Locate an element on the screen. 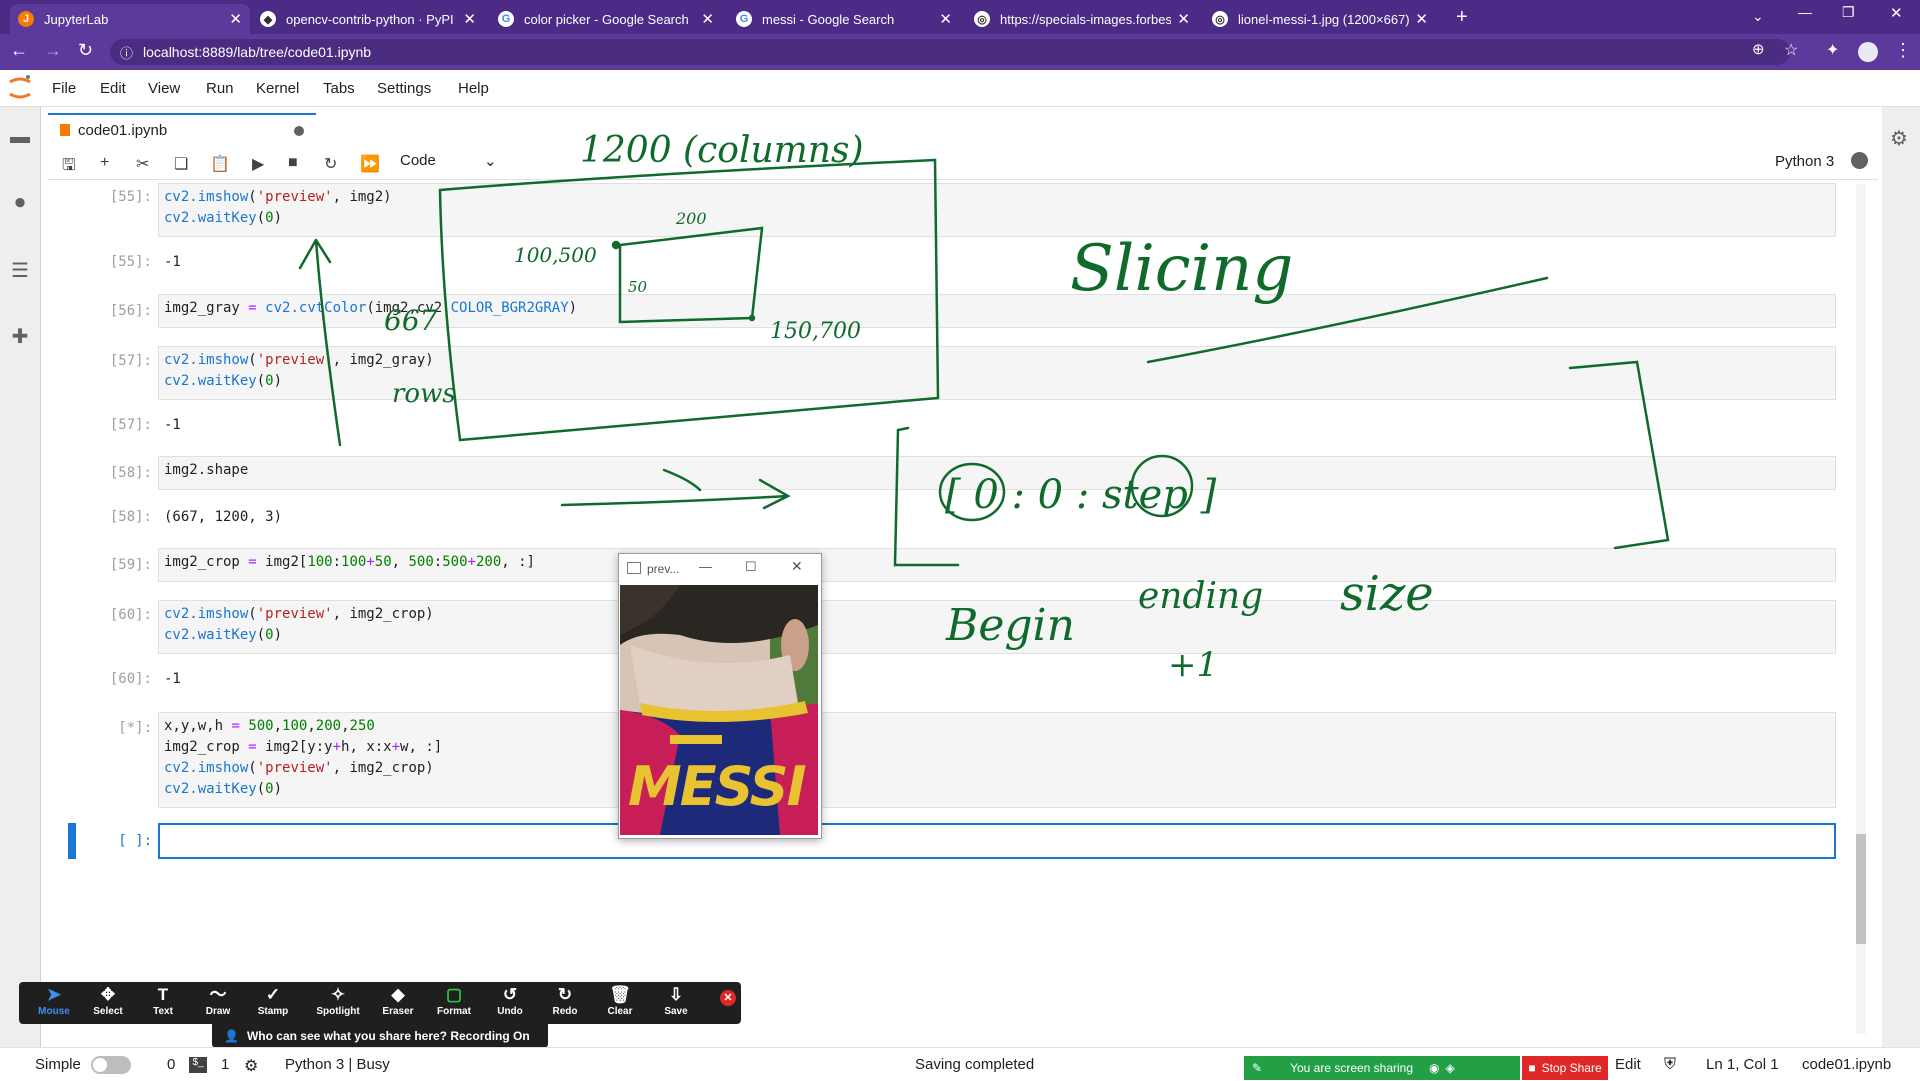 The image size is (1920, 1081). preview-titlebar: prev... — ☐ ✕ is located at coordinates (720, 569).